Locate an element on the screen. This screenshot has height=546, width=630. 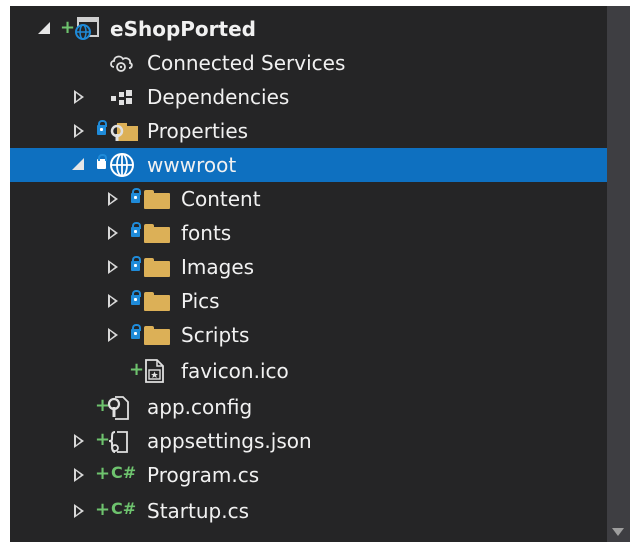
tree-row-scripts: Scripts is located at coordinates (308, 335).